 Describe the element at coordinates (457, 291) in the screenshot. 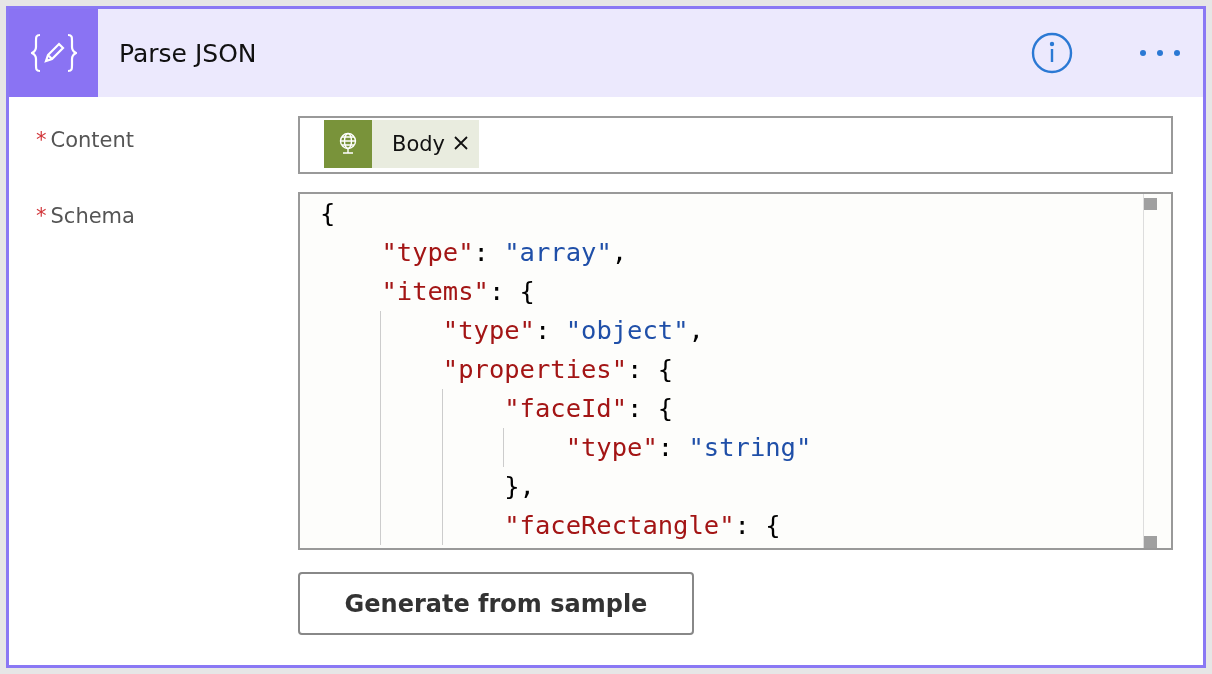

I see `code-line: "items": {` at that location.